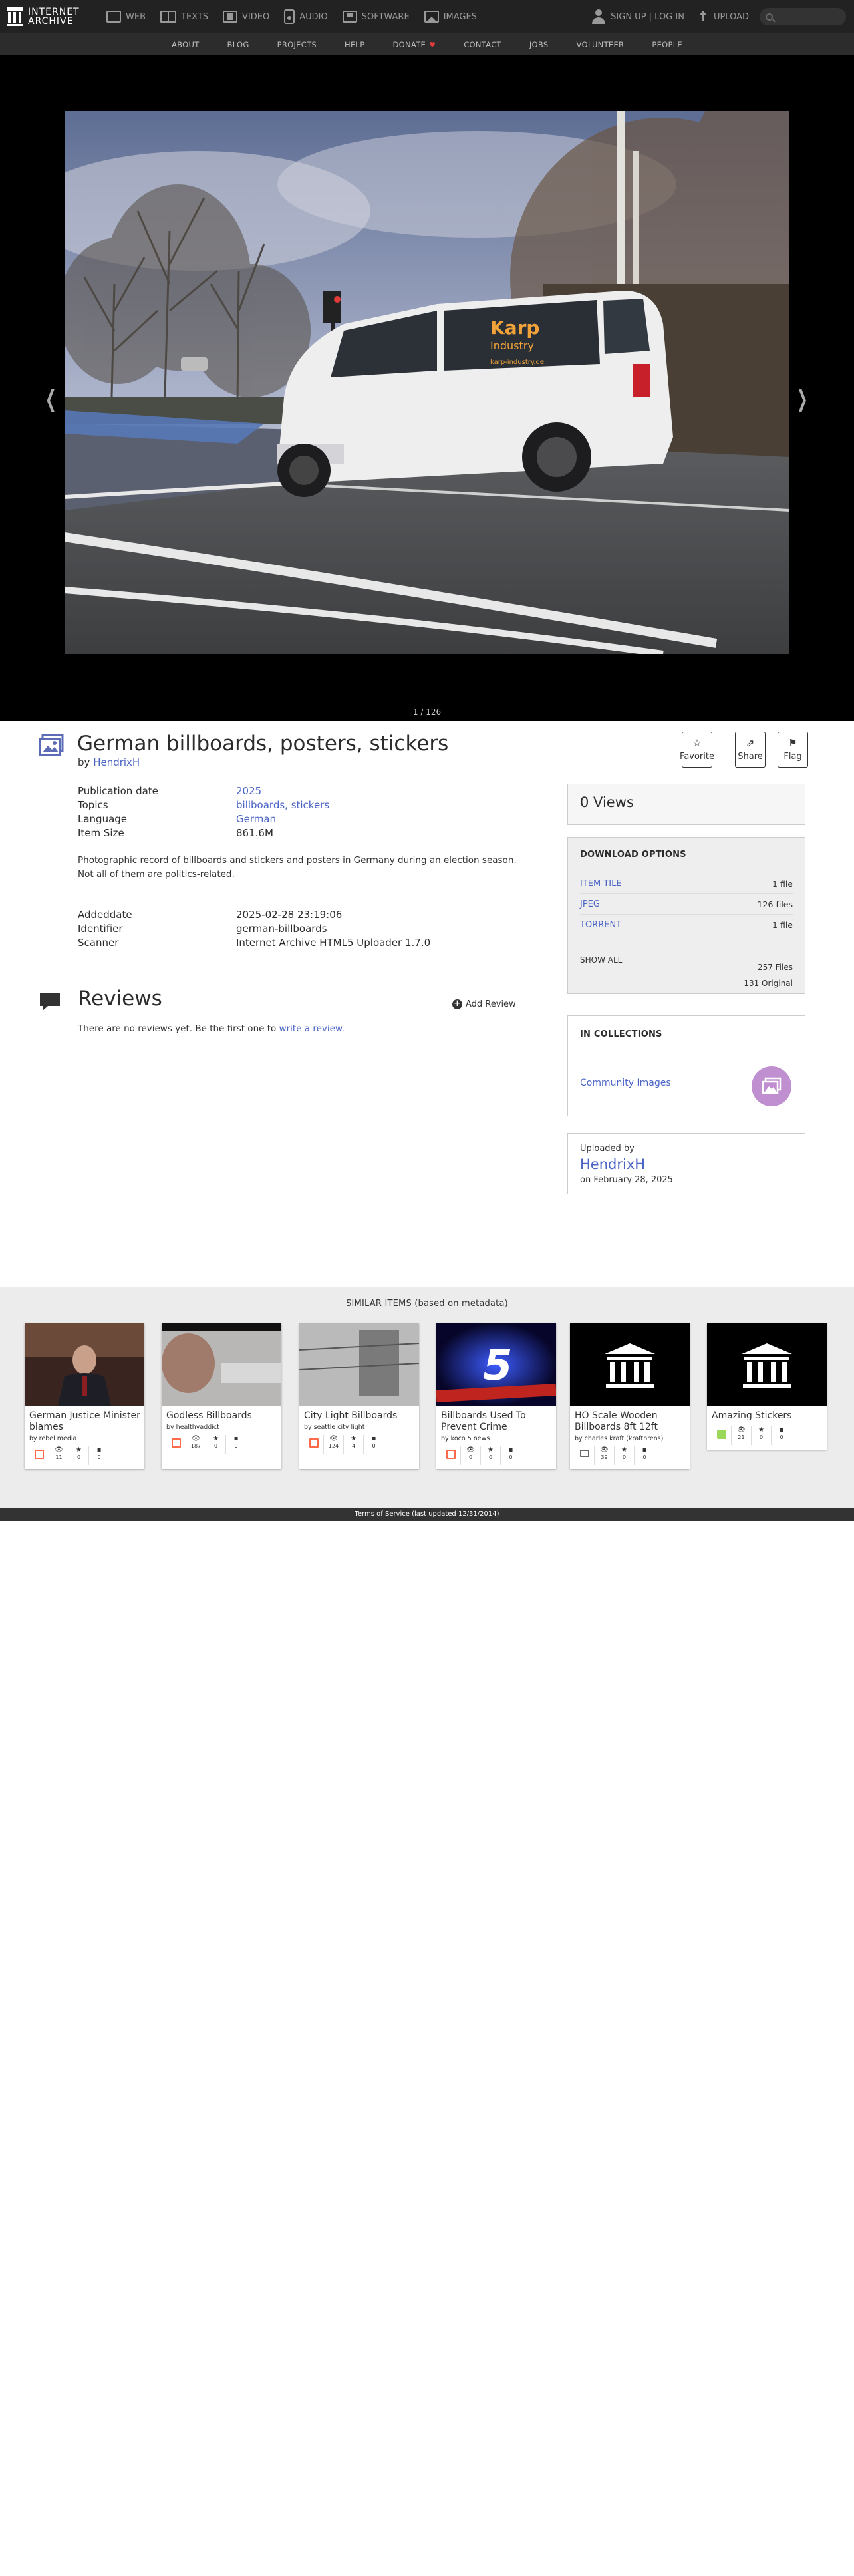 The width and height of the screenshot is (854, 2576). What do you see at coordinates (184, 17) in the screenshot?
I see `nav-texts: TEXTS` at bounding box center [184, 17].